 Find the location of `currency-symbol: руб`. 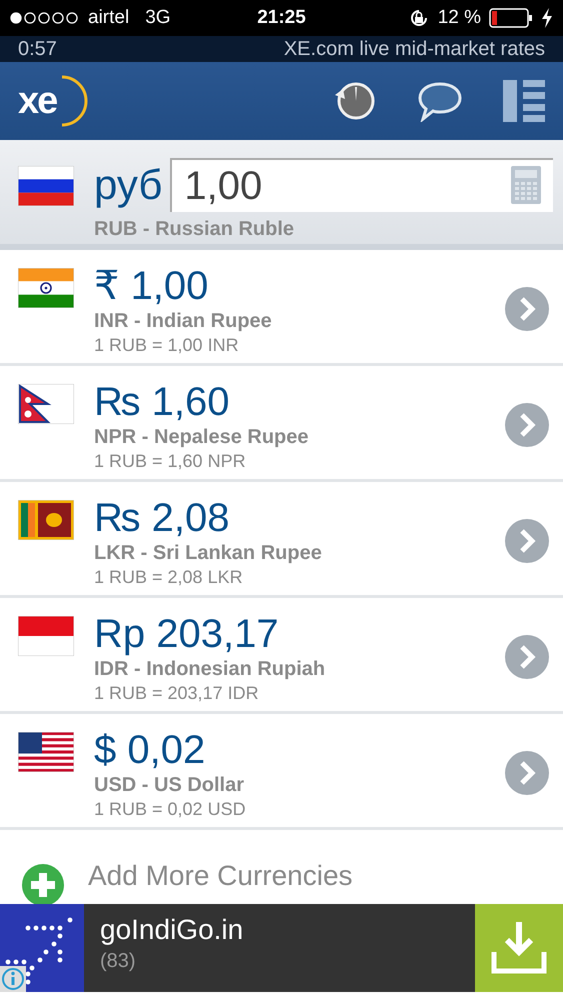

currency-symbol: руб is located at coordinates (128, 185).